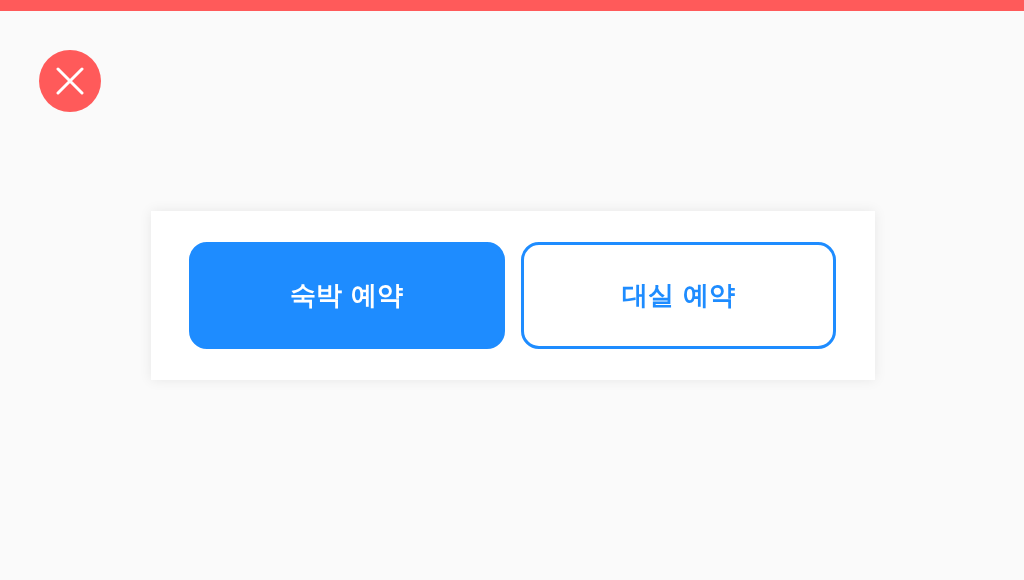 The width and height of the screenshot is (1024, 580). What do you see at coordinates (678, 295) in the screenshot?
I see `option-button: 대실 예약` at bounding box center [678, 295].